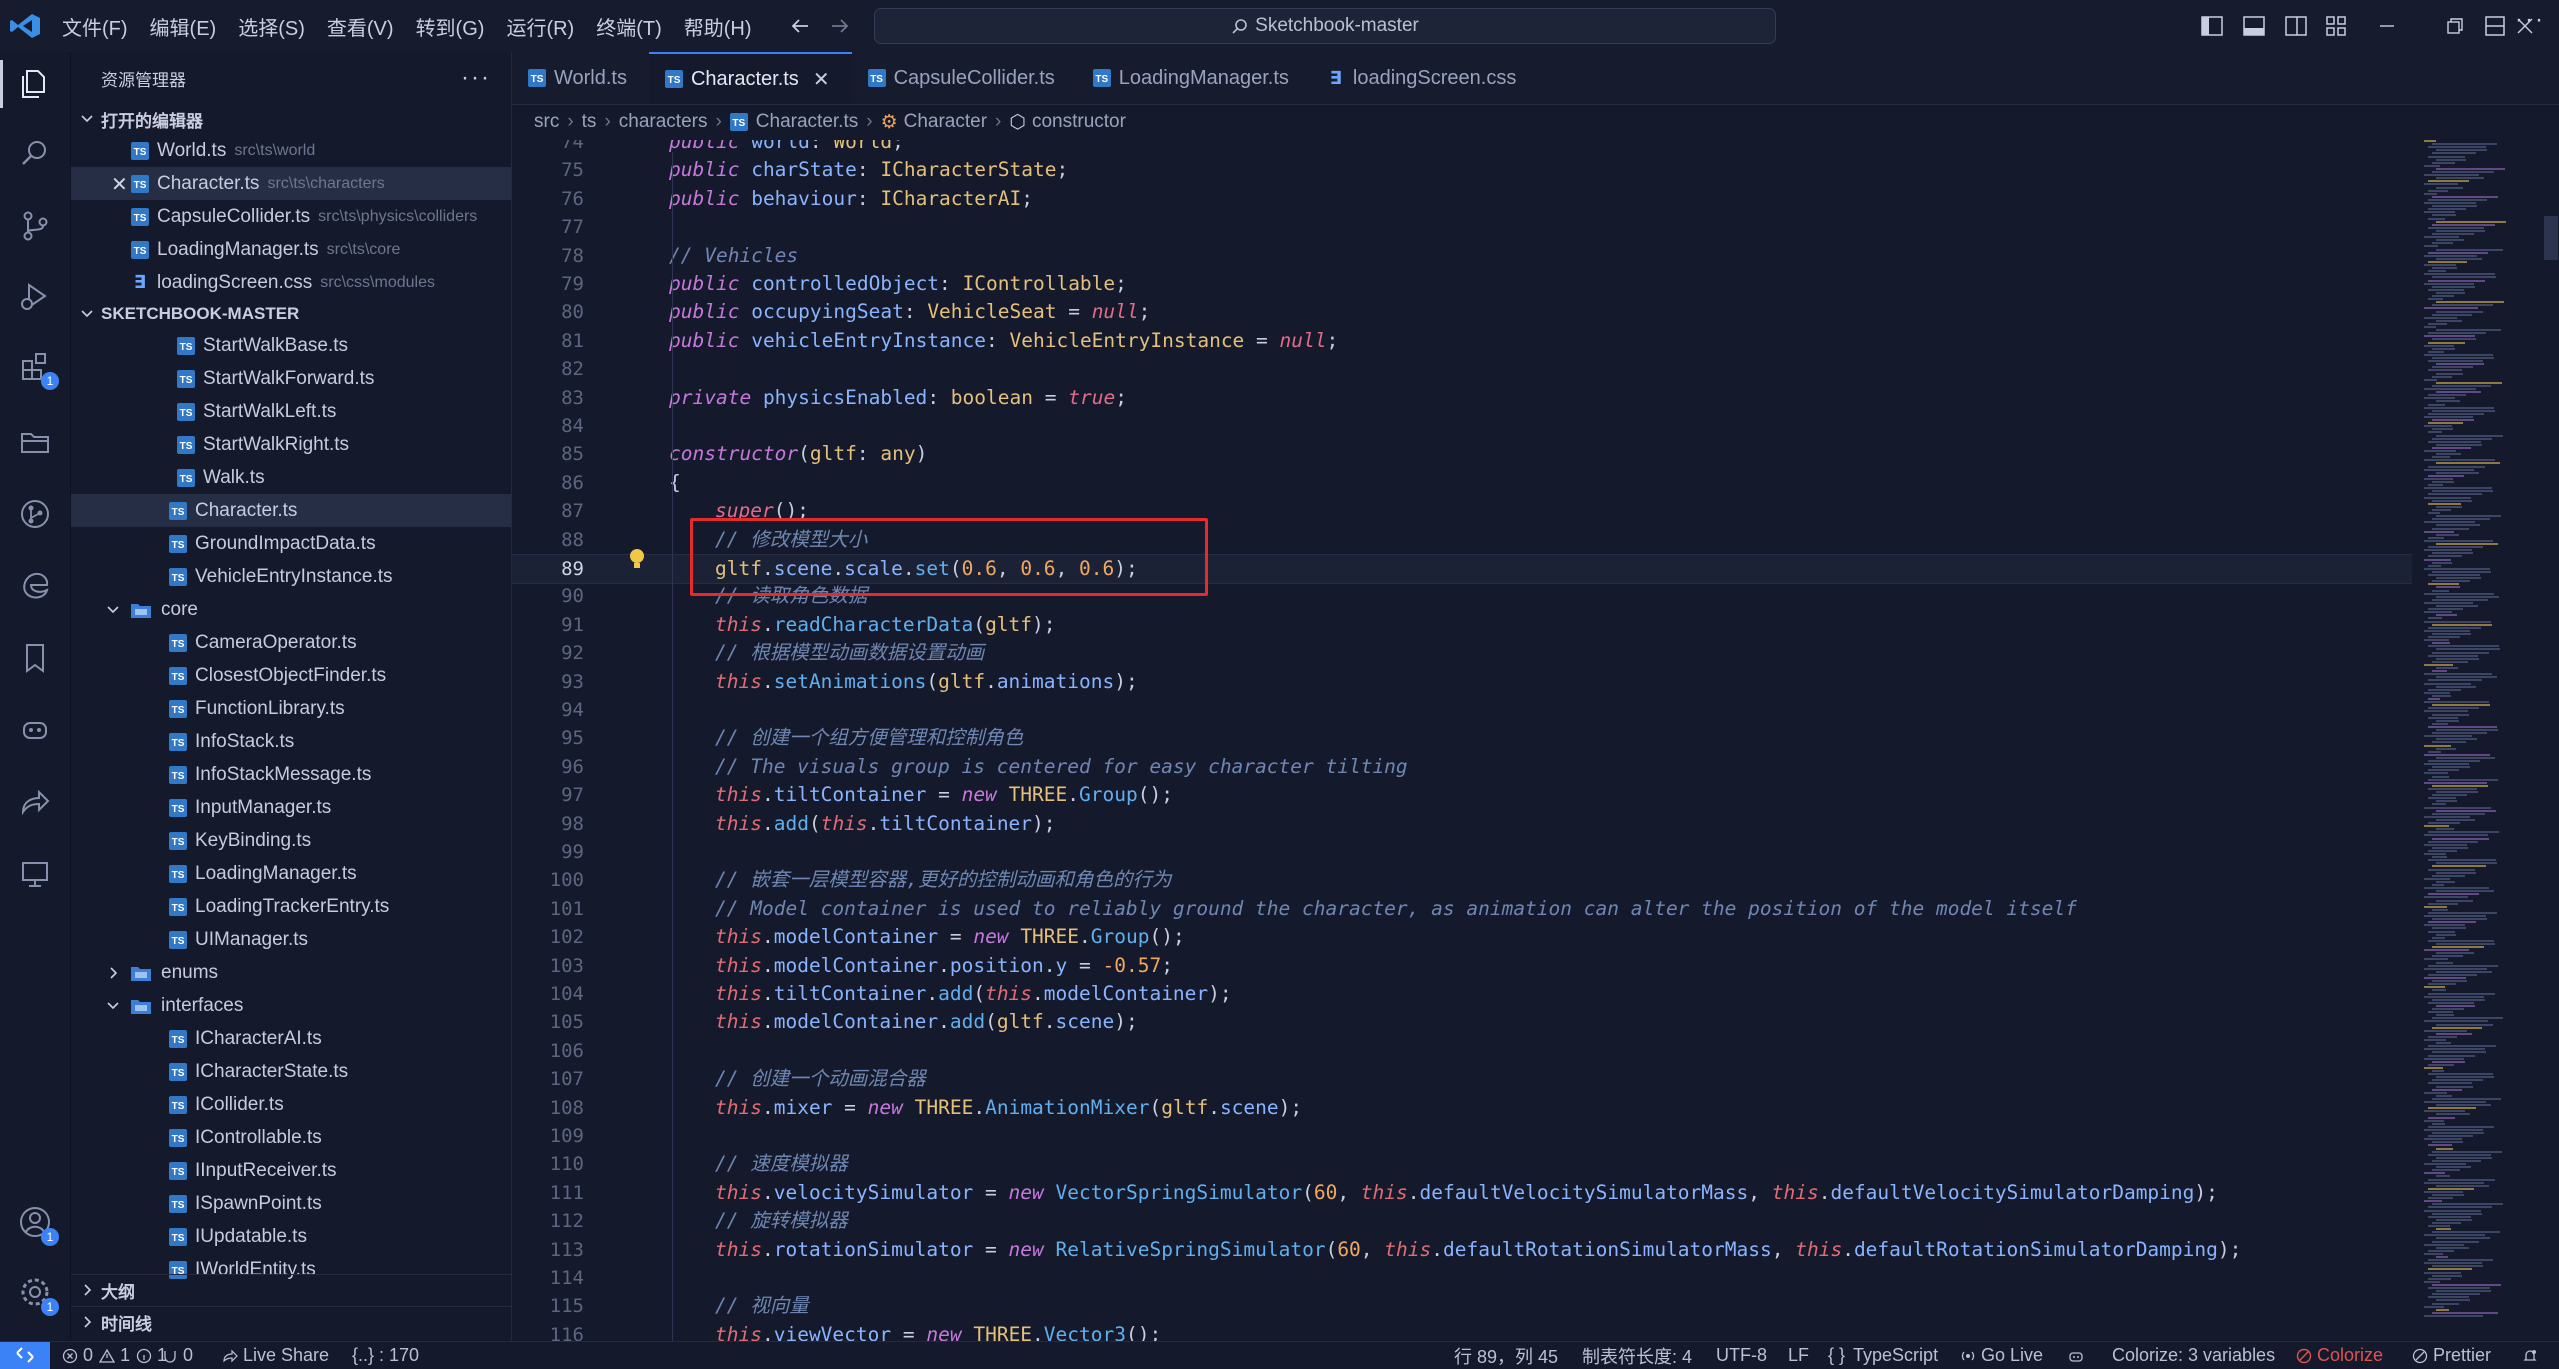 This screenshot has width=2559, height=1369. Describe the element at coordinates (2551, 238) in the screenshot. I see `scrollbar-thumb` at that location.